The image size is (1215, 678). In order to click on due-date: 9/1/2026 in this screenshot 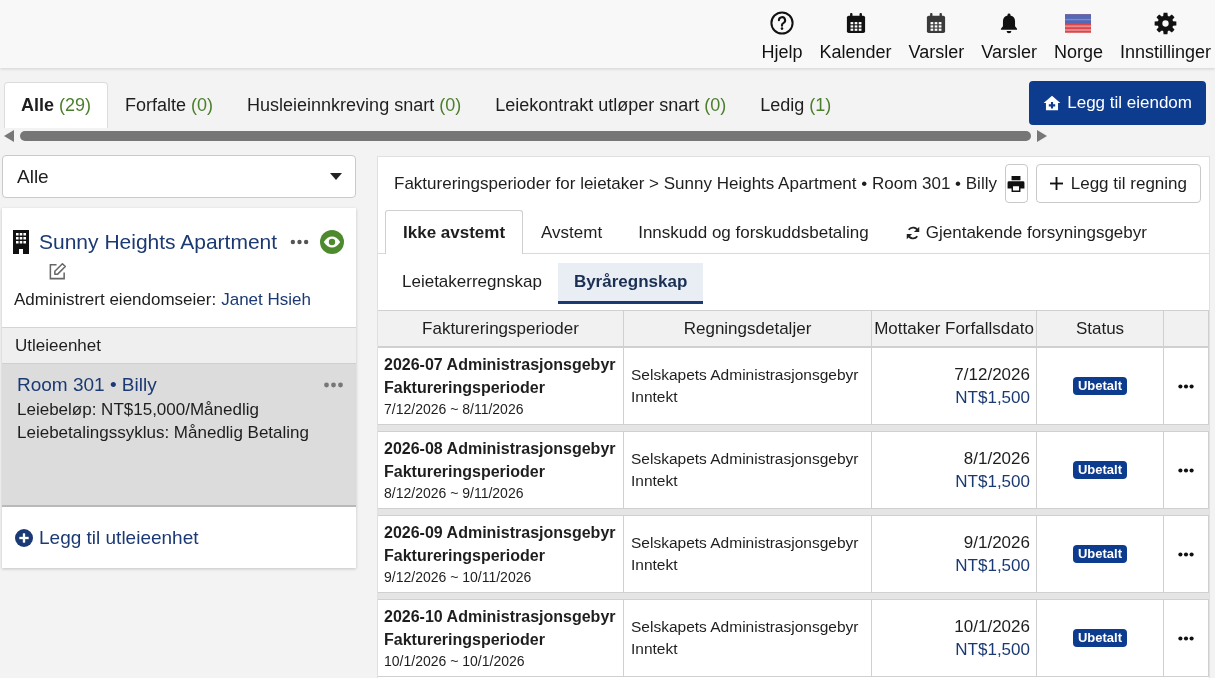, I will do `click(996, 543)`.